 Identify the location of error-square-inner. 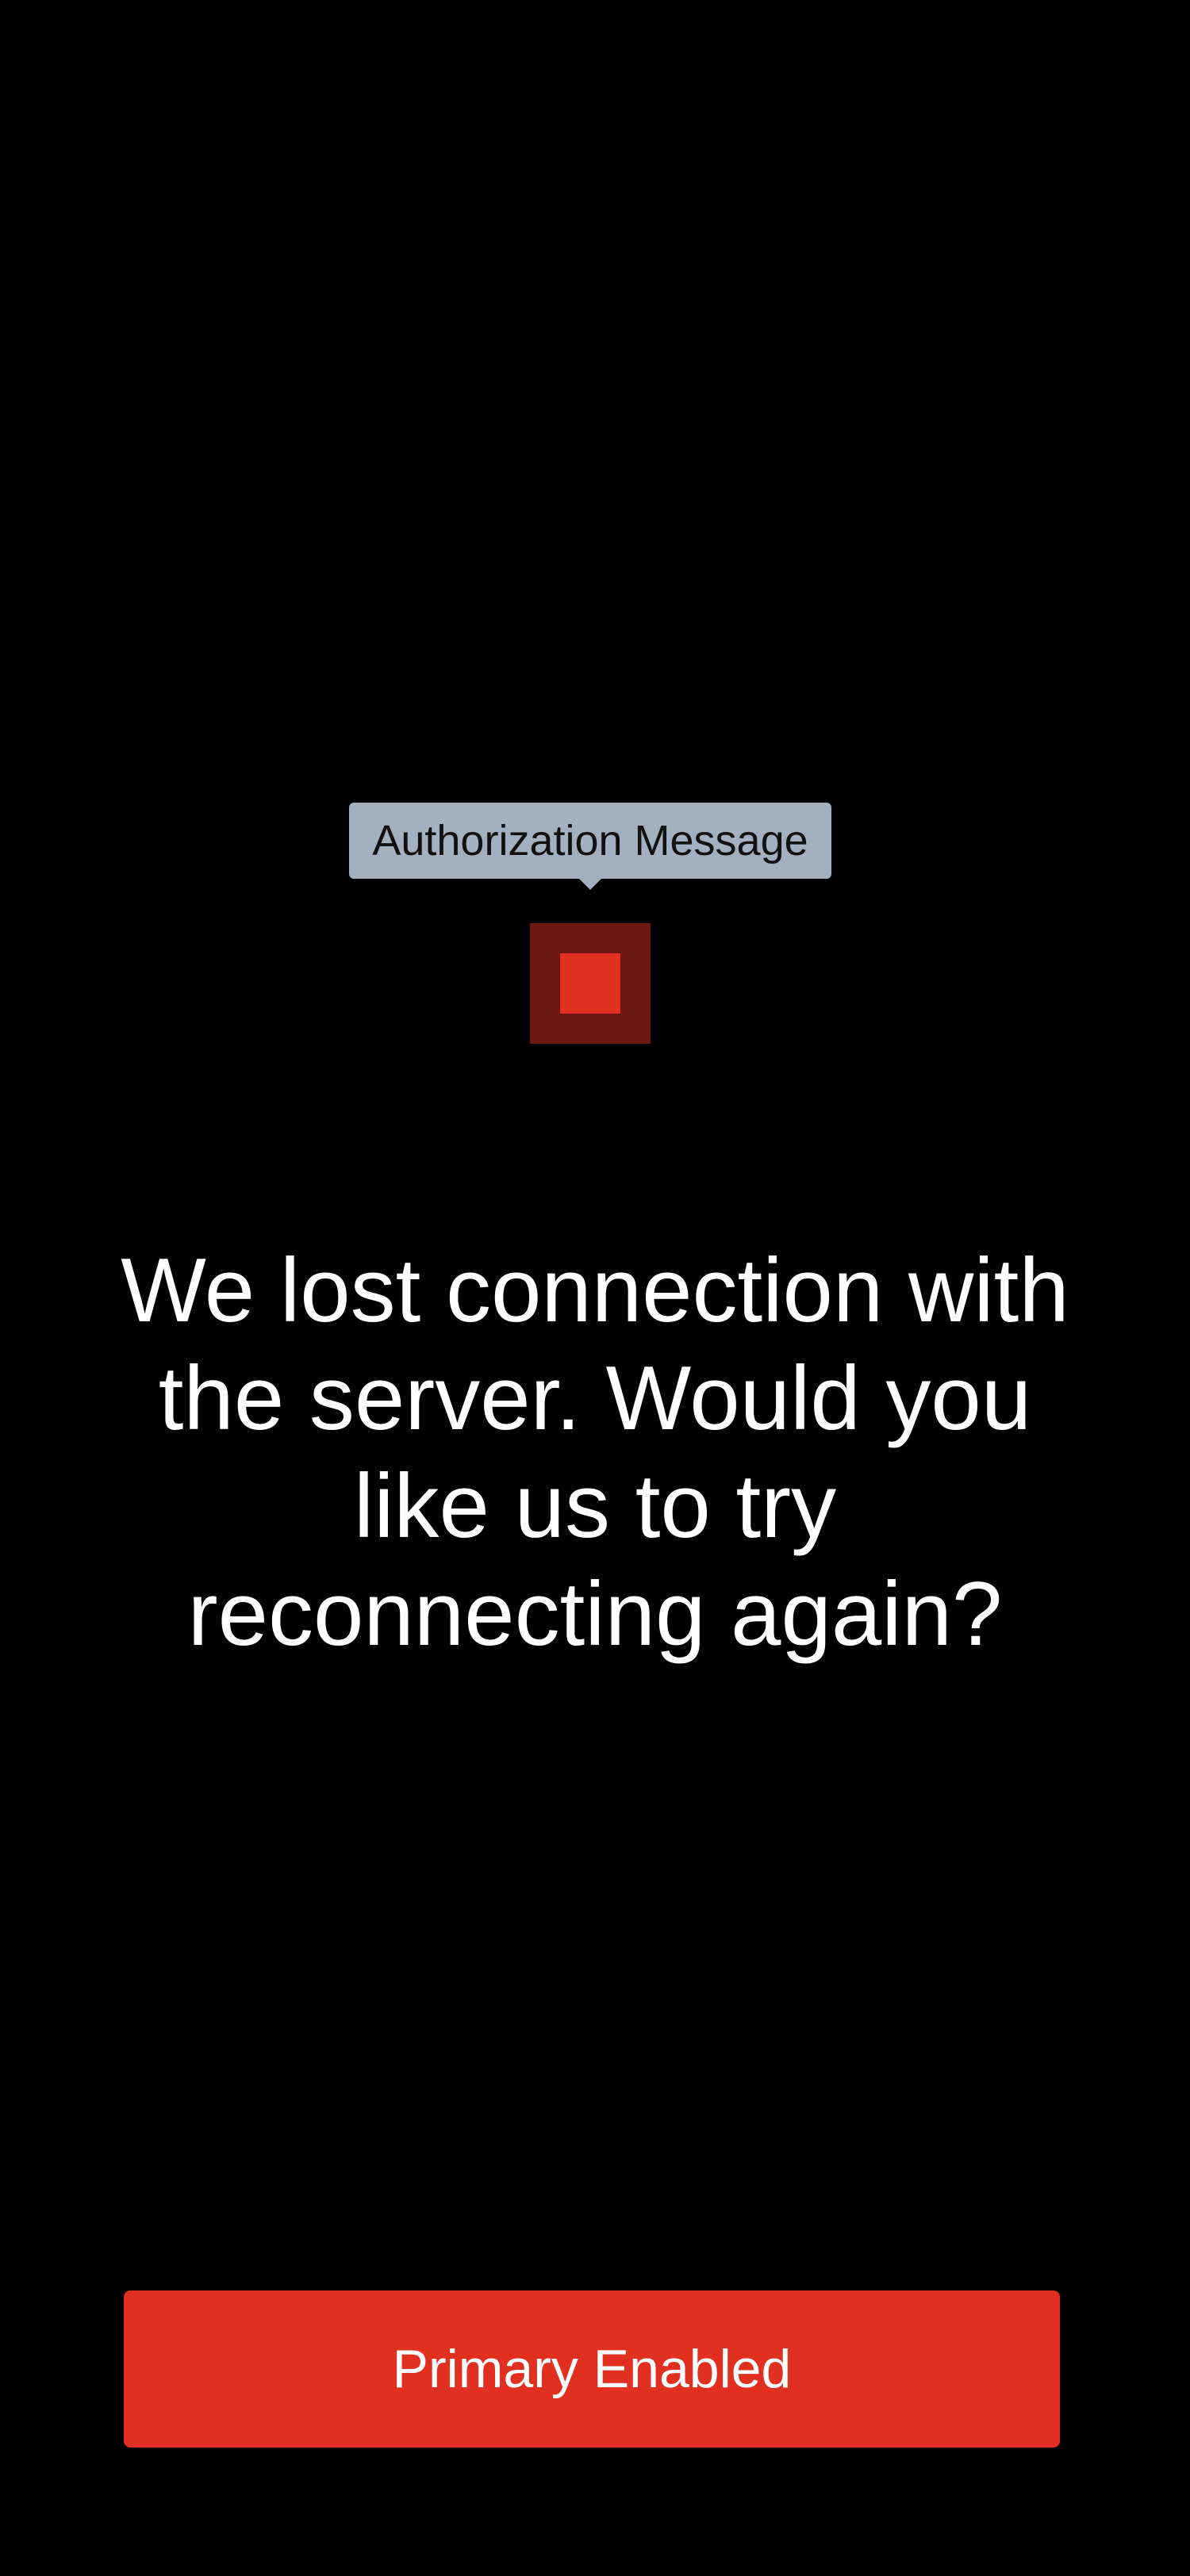
(590, 984).